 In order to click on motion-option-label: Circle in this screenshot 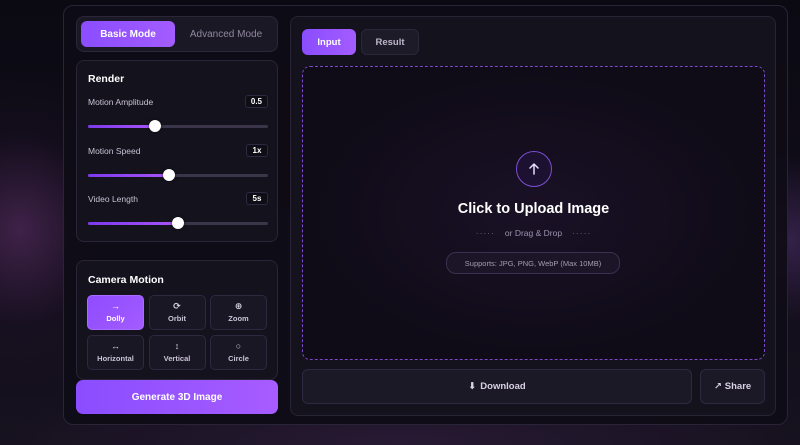, I will do `click(238, 358)`.